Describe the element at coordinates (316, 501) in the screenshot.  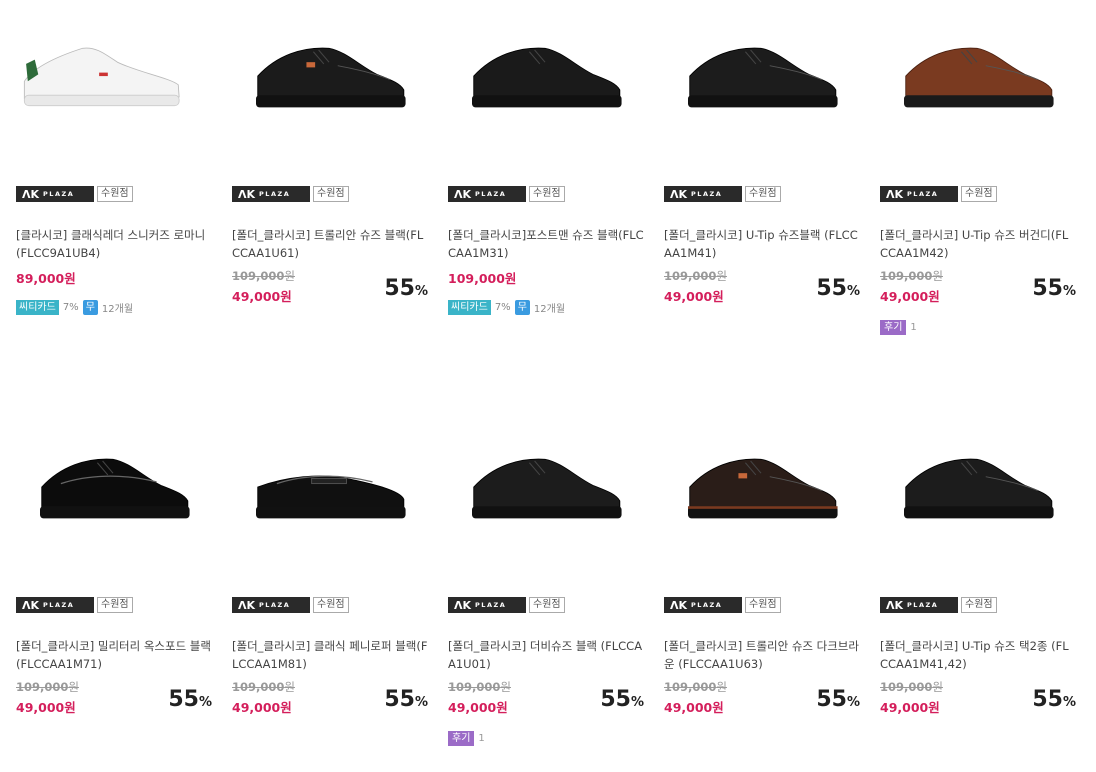
I see `penny-loafer-icon` at that location.